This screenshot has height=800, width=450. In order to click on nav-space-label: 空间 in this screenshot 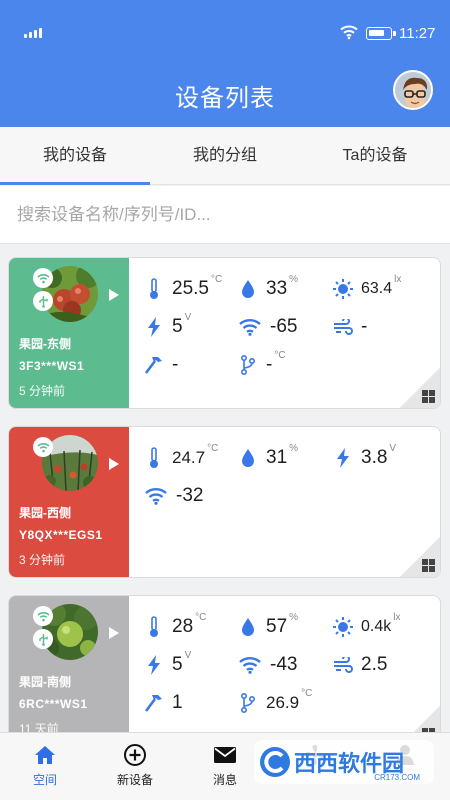, I will do `click(44, 780)`.